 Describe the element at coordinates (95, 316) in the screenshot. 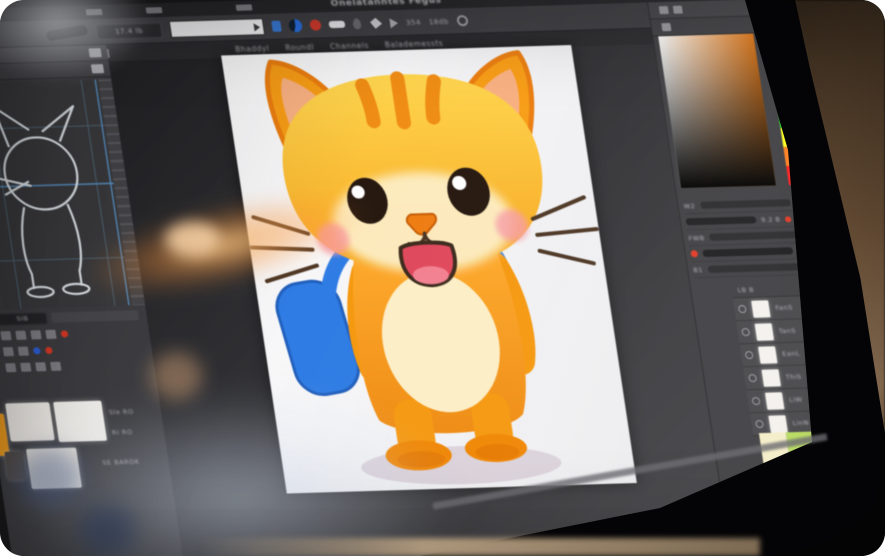

I see `panel-bar` at that location.